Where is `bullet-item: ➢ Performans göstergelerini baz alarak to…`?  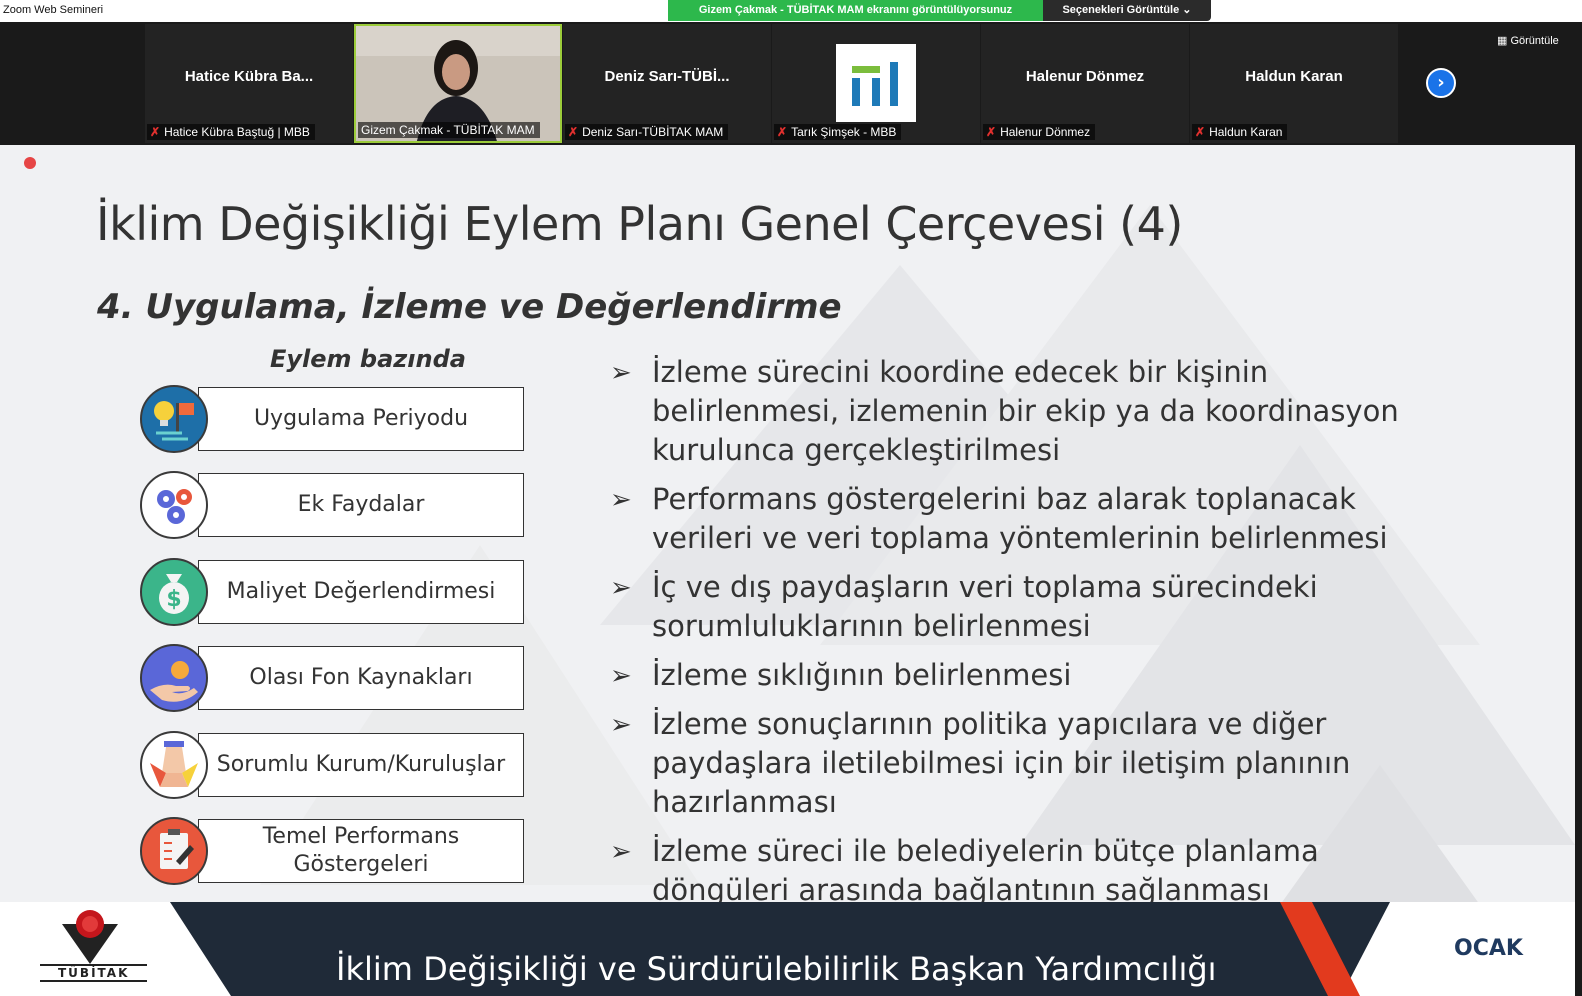
bullet-item: ➢ Performans göstergelerini baz alarak to… is located at coordinates (999, 518).